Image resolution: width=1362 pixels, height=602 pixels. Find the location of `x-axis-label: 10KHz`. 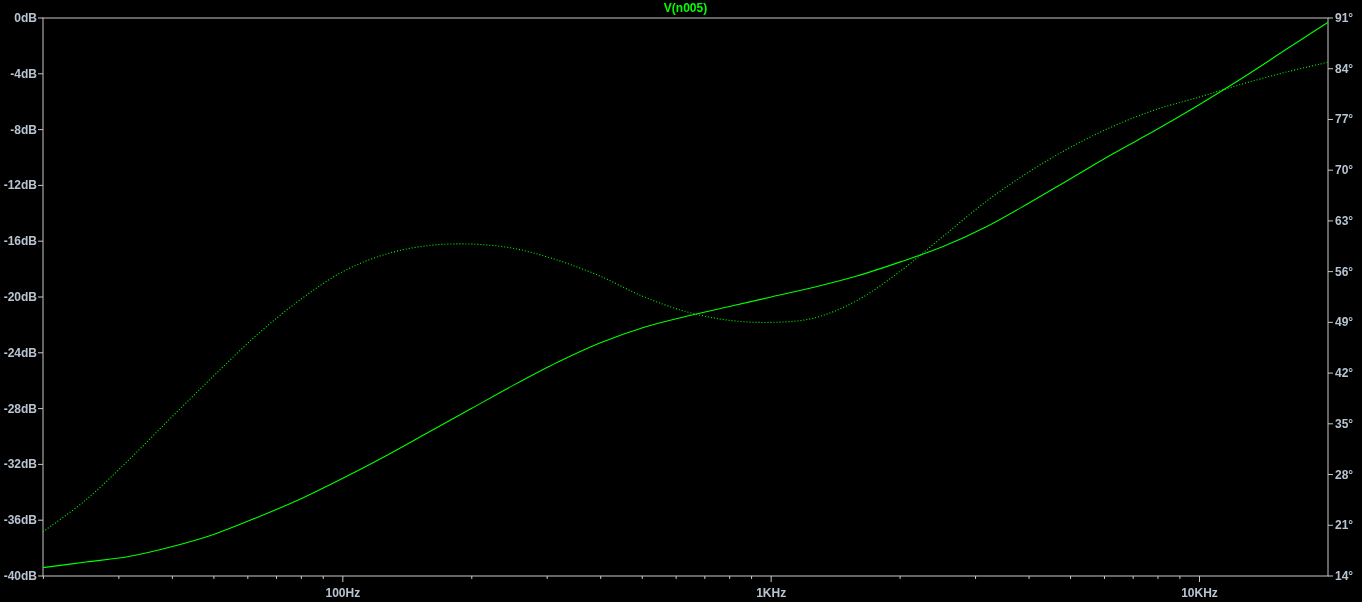

x-axis-label: 10KHz is located at coordinates (1199, 593).